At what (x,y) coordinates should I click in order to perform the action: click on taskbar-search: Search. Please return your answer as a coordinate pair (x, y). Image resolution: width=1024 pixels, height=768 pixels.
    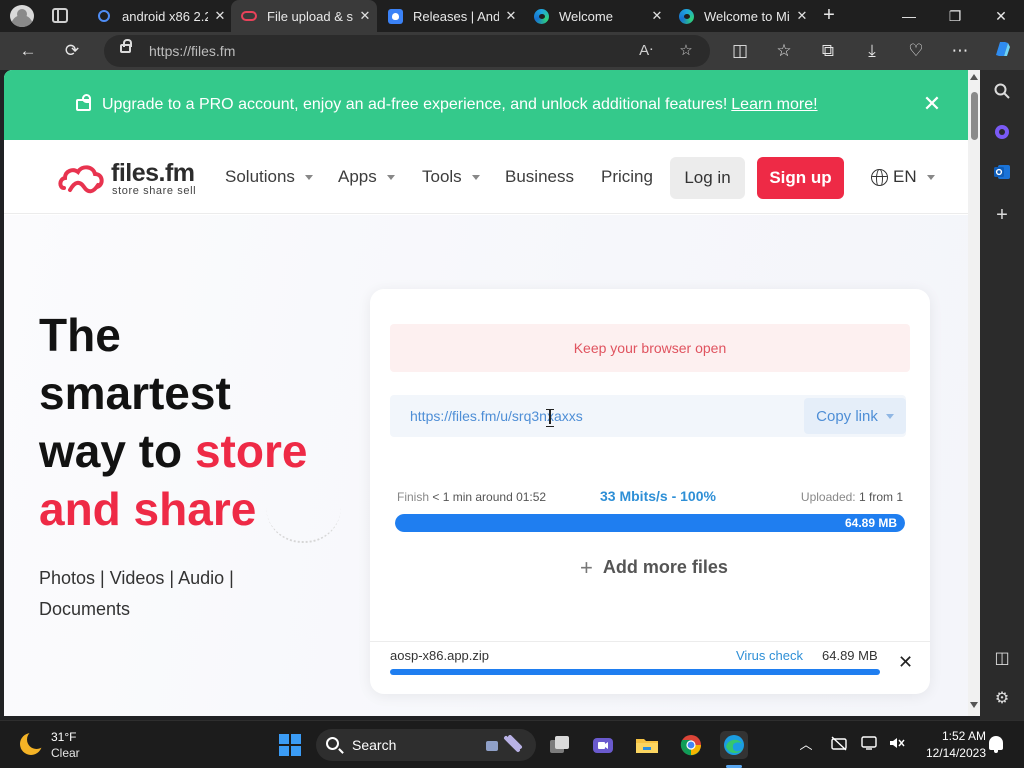
    Looking at the image, I should click on (426, 745).